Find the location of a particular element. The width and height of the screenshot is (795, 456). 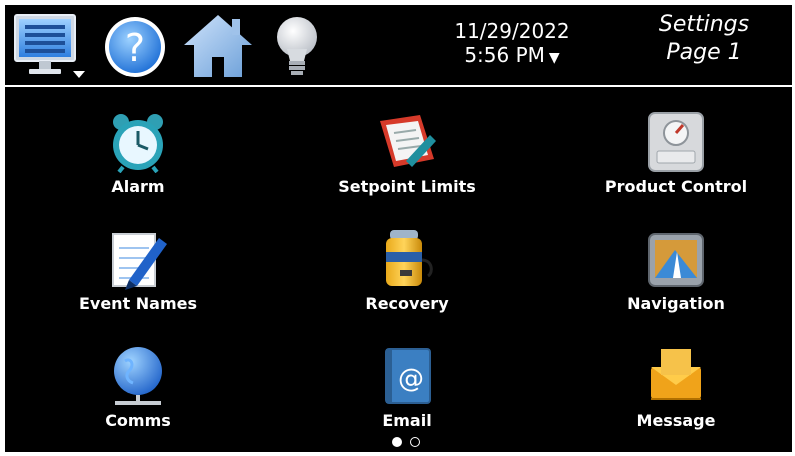

message-label: Message is located at coordinates (676, 420).